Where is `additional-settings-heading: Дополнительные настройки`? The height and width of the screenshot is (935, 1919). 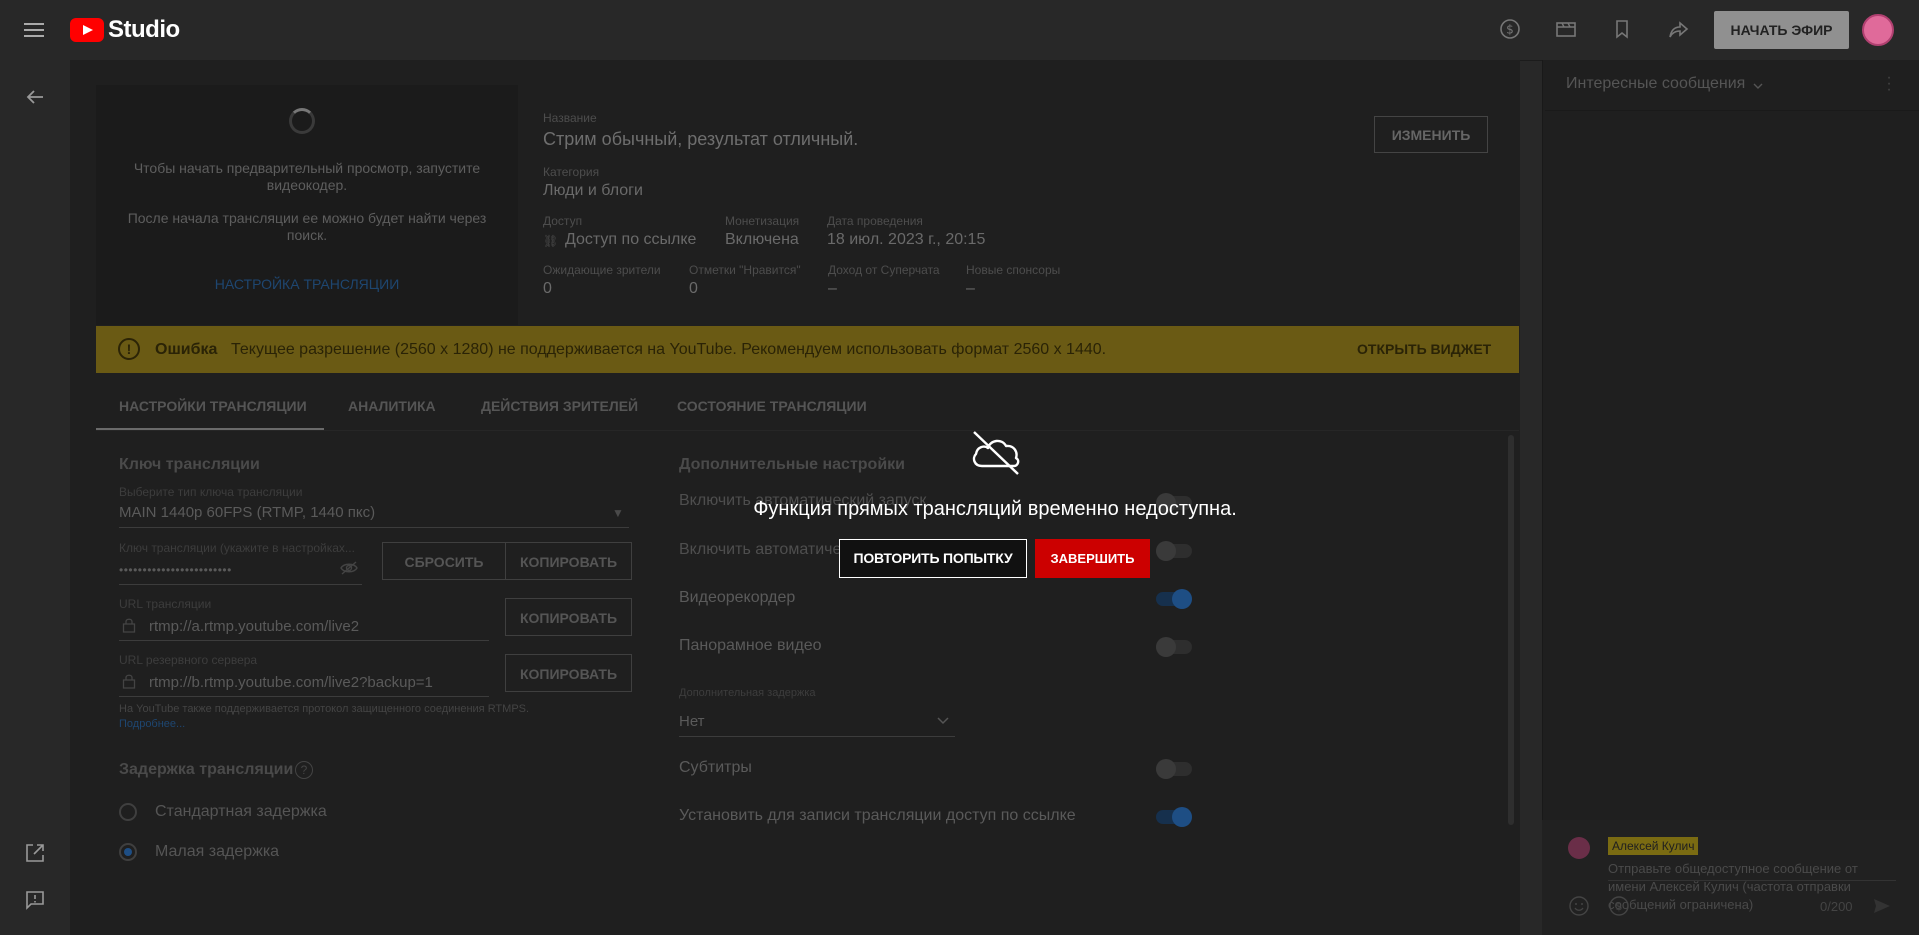
additional-settings-heading: Дополнительные настройки is located at coordinates (792, 464).